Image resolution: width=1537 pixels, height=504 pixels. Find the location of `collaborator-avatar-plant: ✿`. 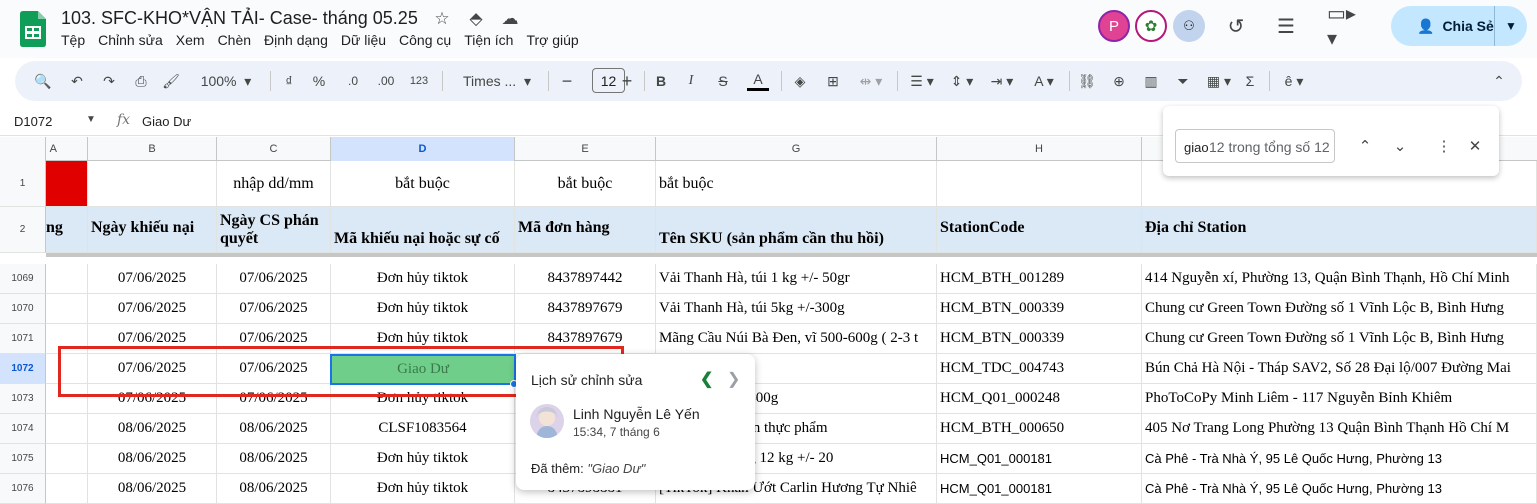

collaborator-avatar-plant: ✿ is located at coordinates (1151, 26).